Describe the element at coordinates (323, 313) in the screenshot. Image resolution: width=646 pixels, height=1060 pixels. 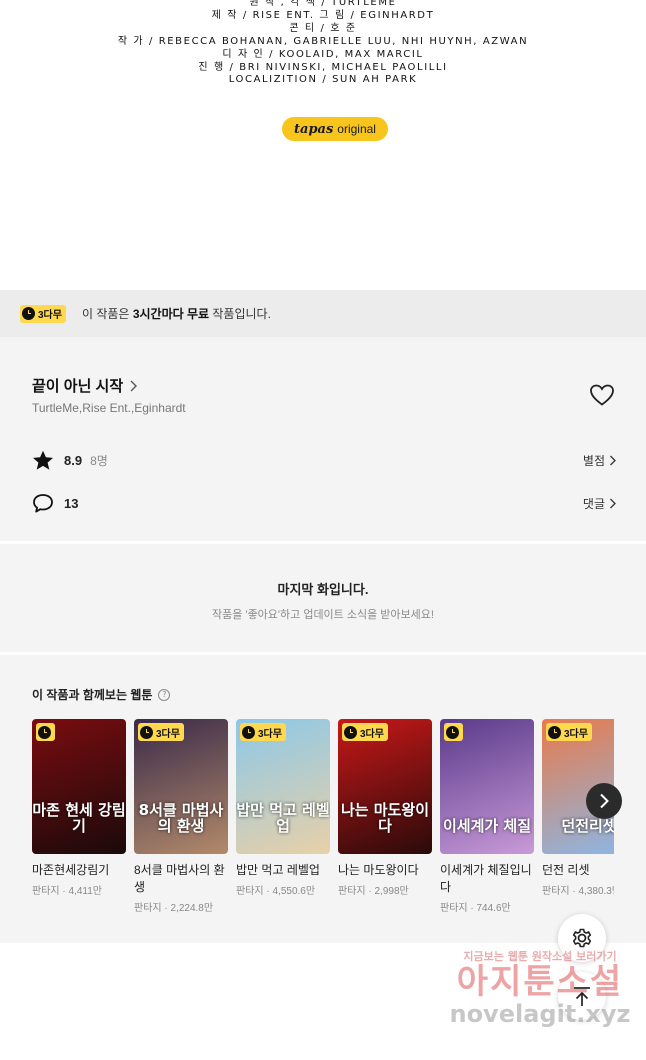
I see `free-banner: 3다무 이 작품은 3시간마다 무료 작품입니다.` at that location.